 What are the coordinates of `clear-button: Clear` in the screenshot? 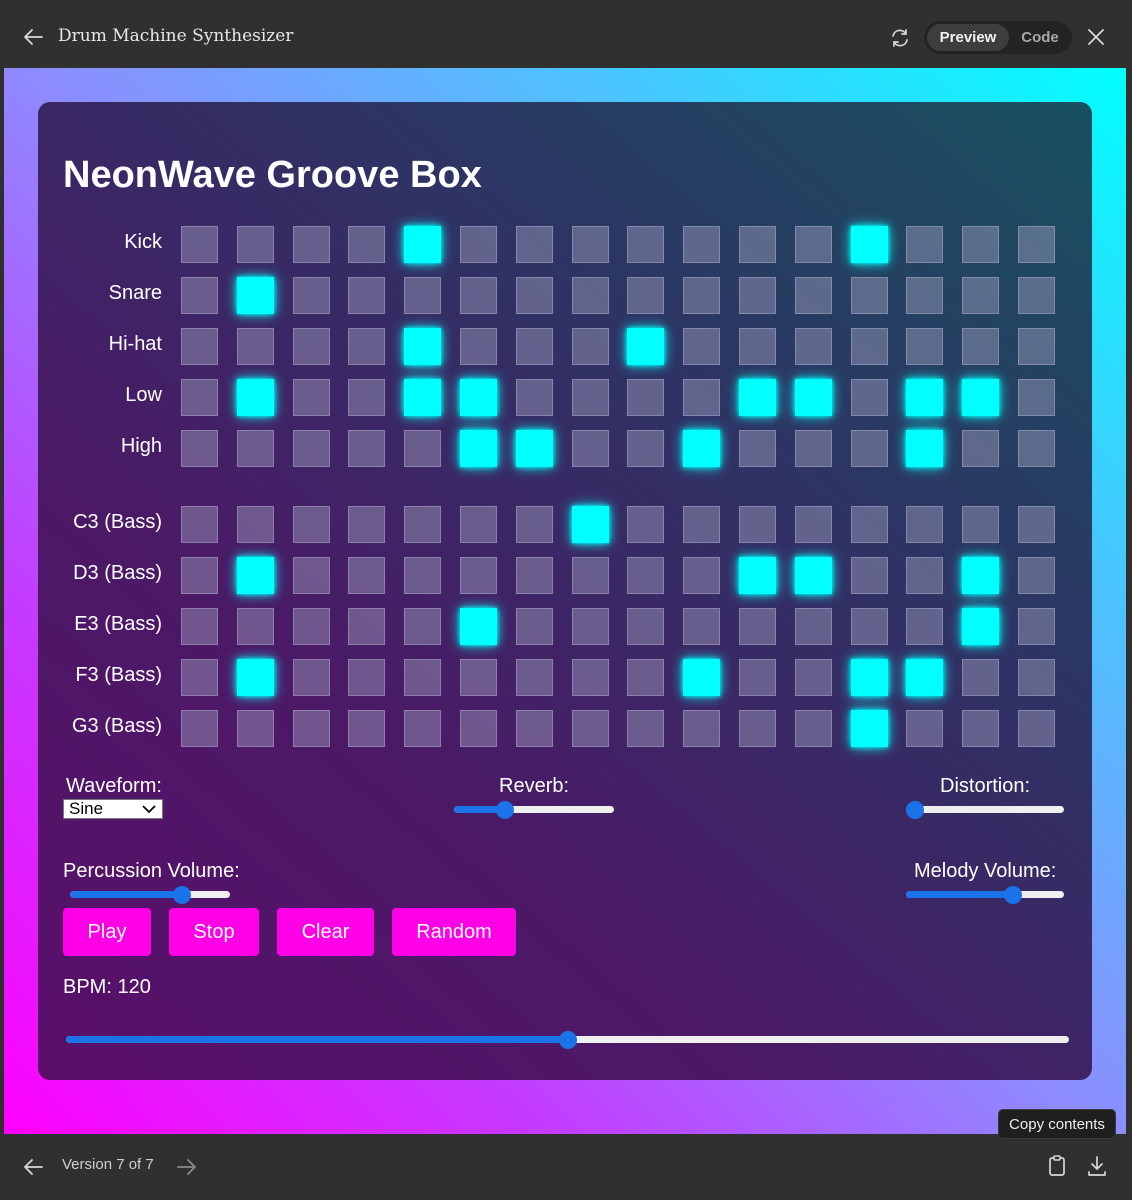 It's located at (325, 932).